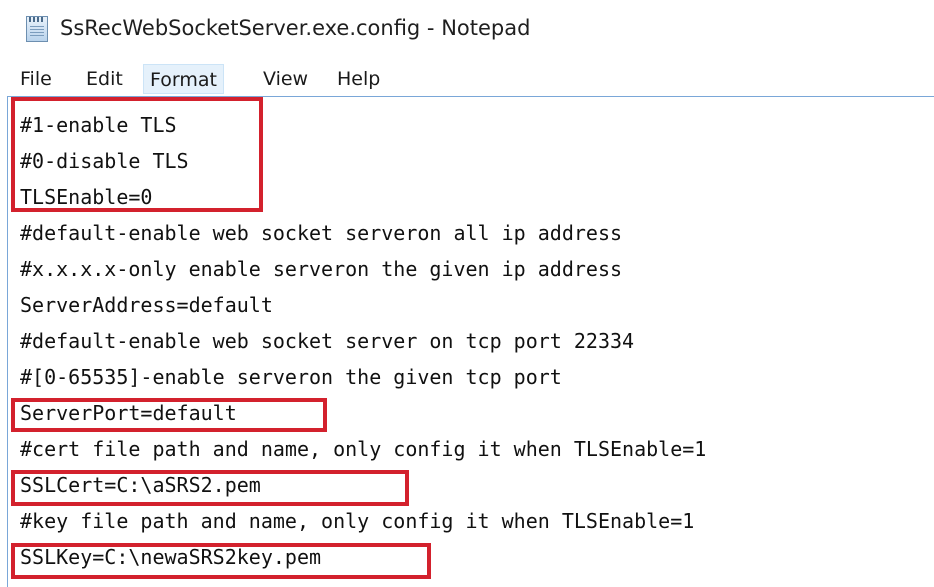 This screenshot has height=587, width=934. What do you see at coordinates (146, 305) in the screenshot?
I see `text-line: ServerAddress=default` at bounding box center [146, 305].